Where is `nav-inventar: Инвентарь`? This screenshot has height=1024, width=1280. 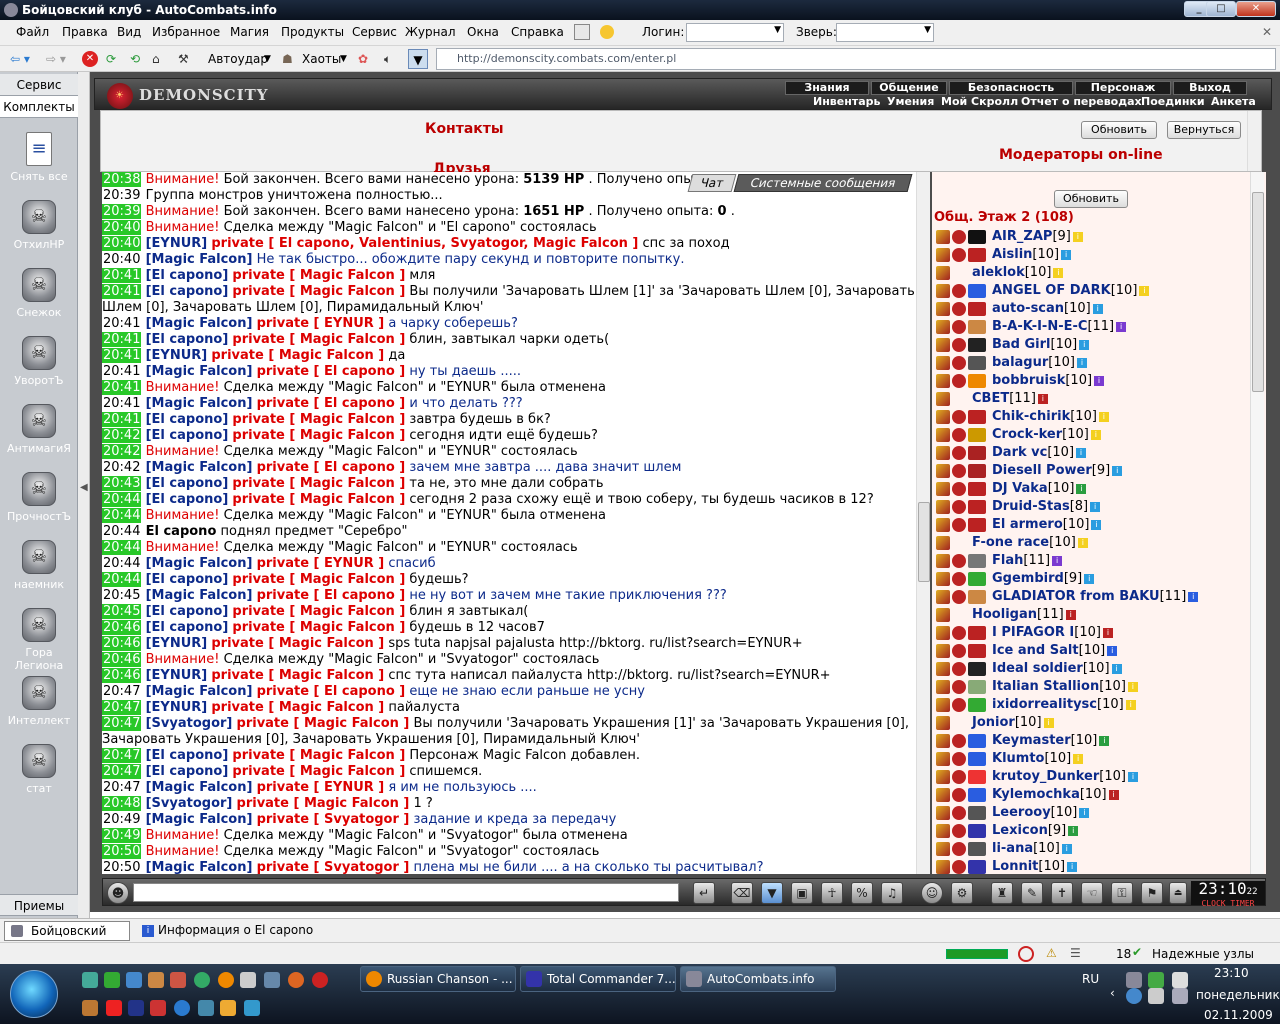 nav-inventar: Инвентарь is located at coordinates (846, 102).